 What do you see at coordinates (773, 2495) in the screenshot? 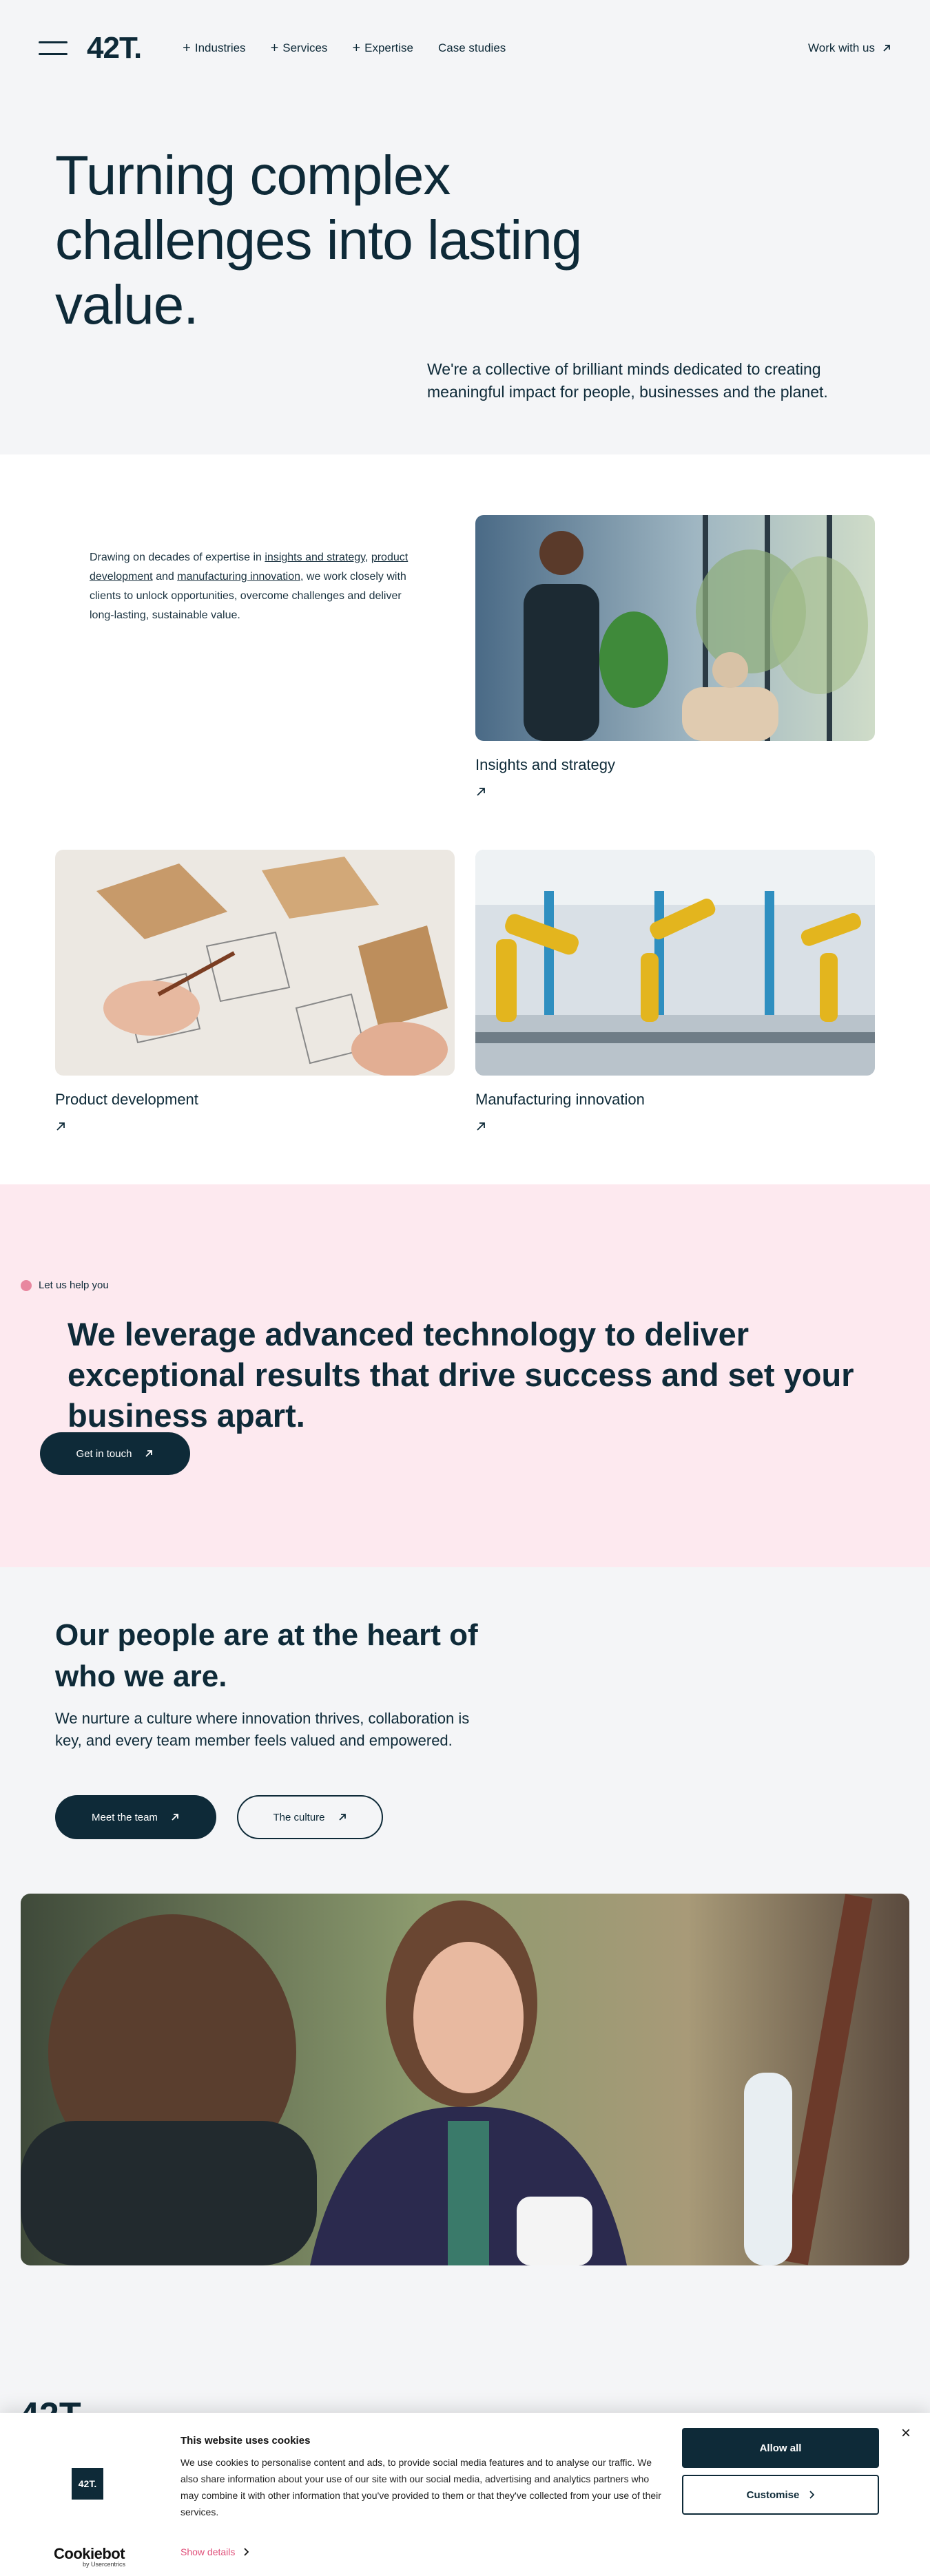
I see `customise-label: Customise` at bounding box center [773, 2495].